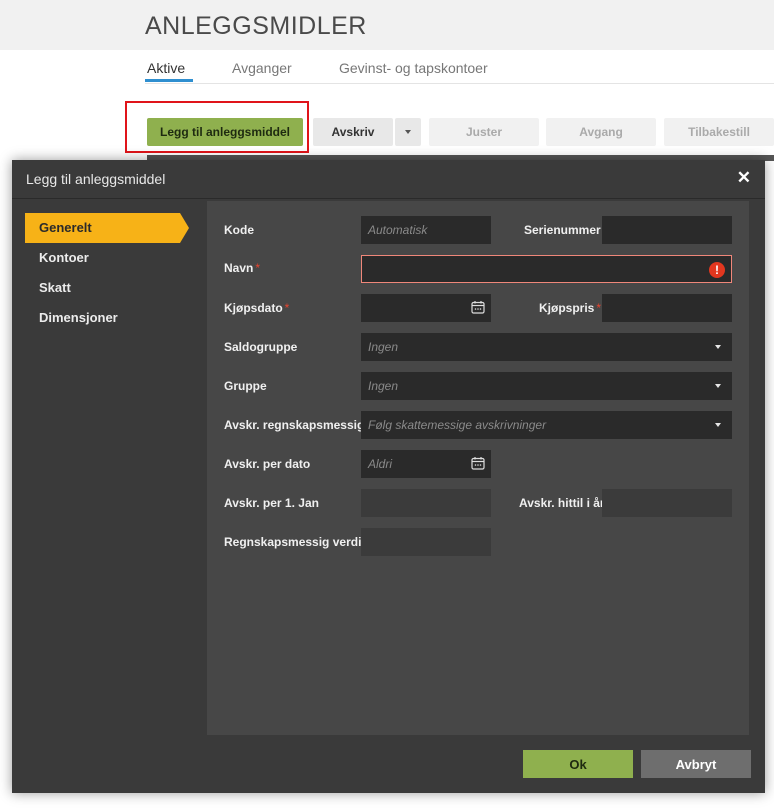 The width and height of the screenshot is (774, 808). Describe the element at coordinates (96, 179) in the screenshot. I see `dialog-title: Legg til anleggsmiddel` at that location.